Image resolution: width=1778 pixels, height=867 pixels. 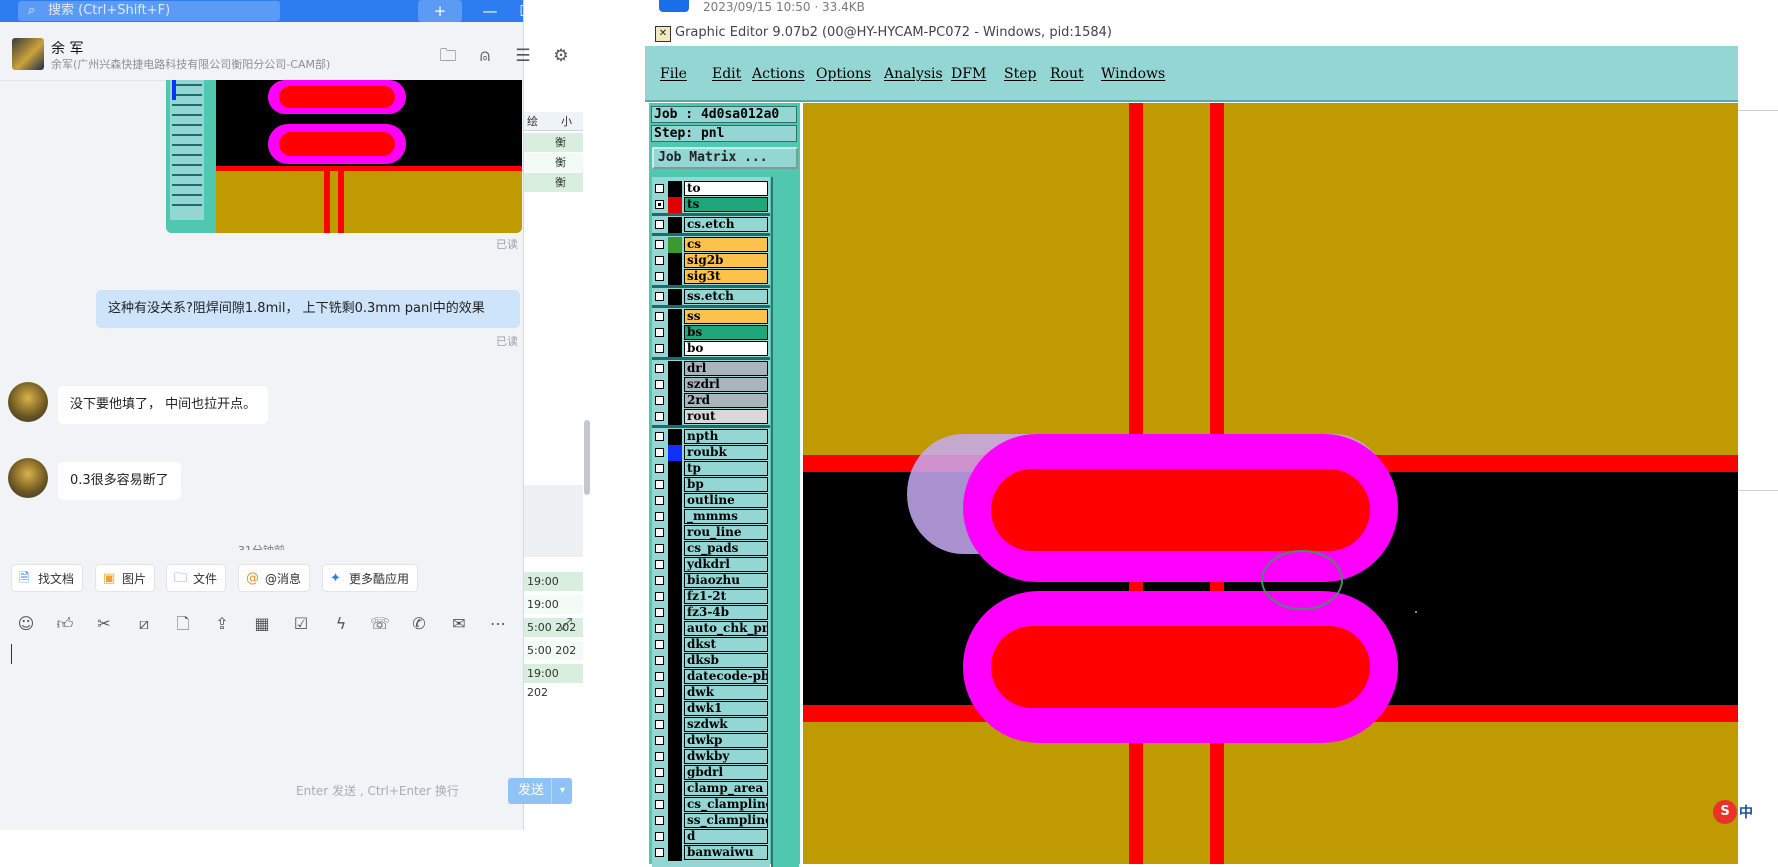 What do you see at coordinates (144, 624) in the screenshot?
I see `slash-command-icon: ⧄` at bounding box center [144, 624].